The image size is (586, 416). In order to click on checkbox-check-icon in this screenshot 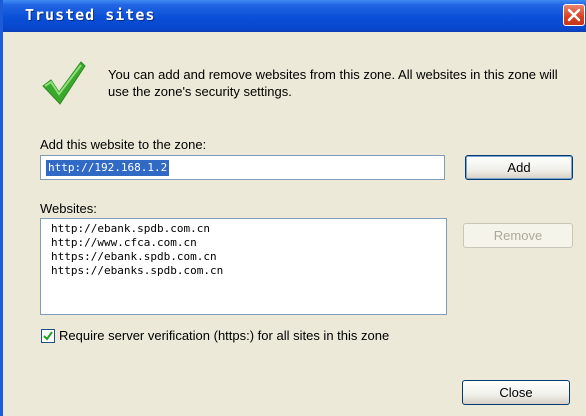, I will do `click(48, 336)`.